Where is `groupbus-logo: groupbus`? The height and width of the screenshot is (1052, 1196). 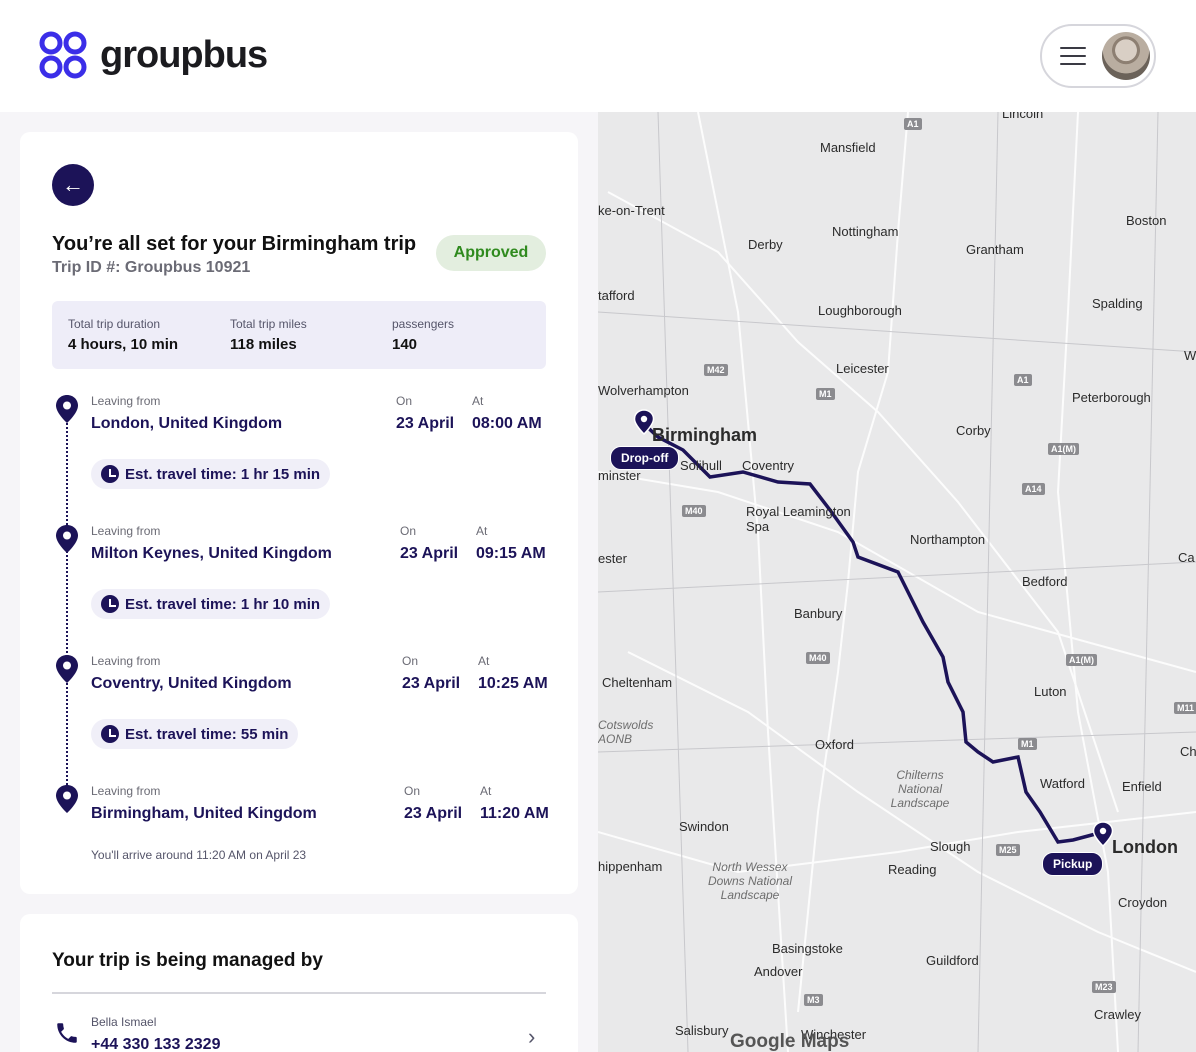 groupbus-logo: groupbus is located at coordinates (153, 55).